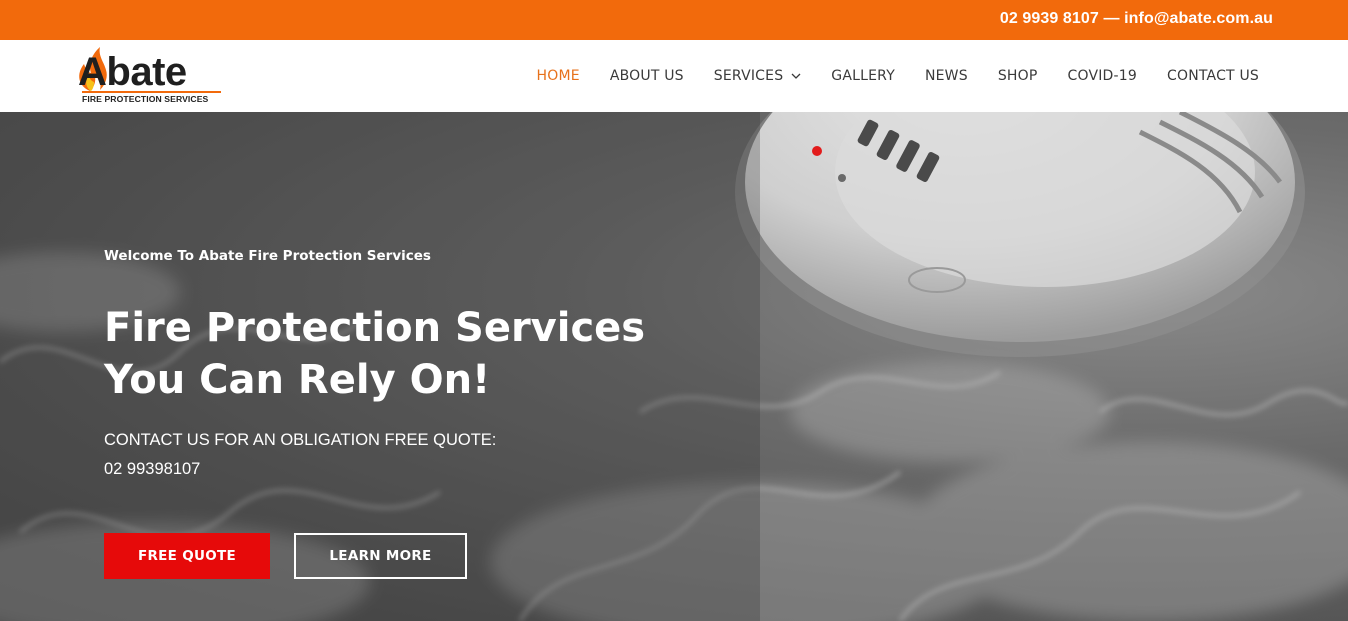 The width and height of the screenshot is (1348, 621). What do you see at coordinates (145, 99) in the screenshot?
I see `logo-tagline: FIRE PROTECTION SERVICES` at bounding box center [145, 99].